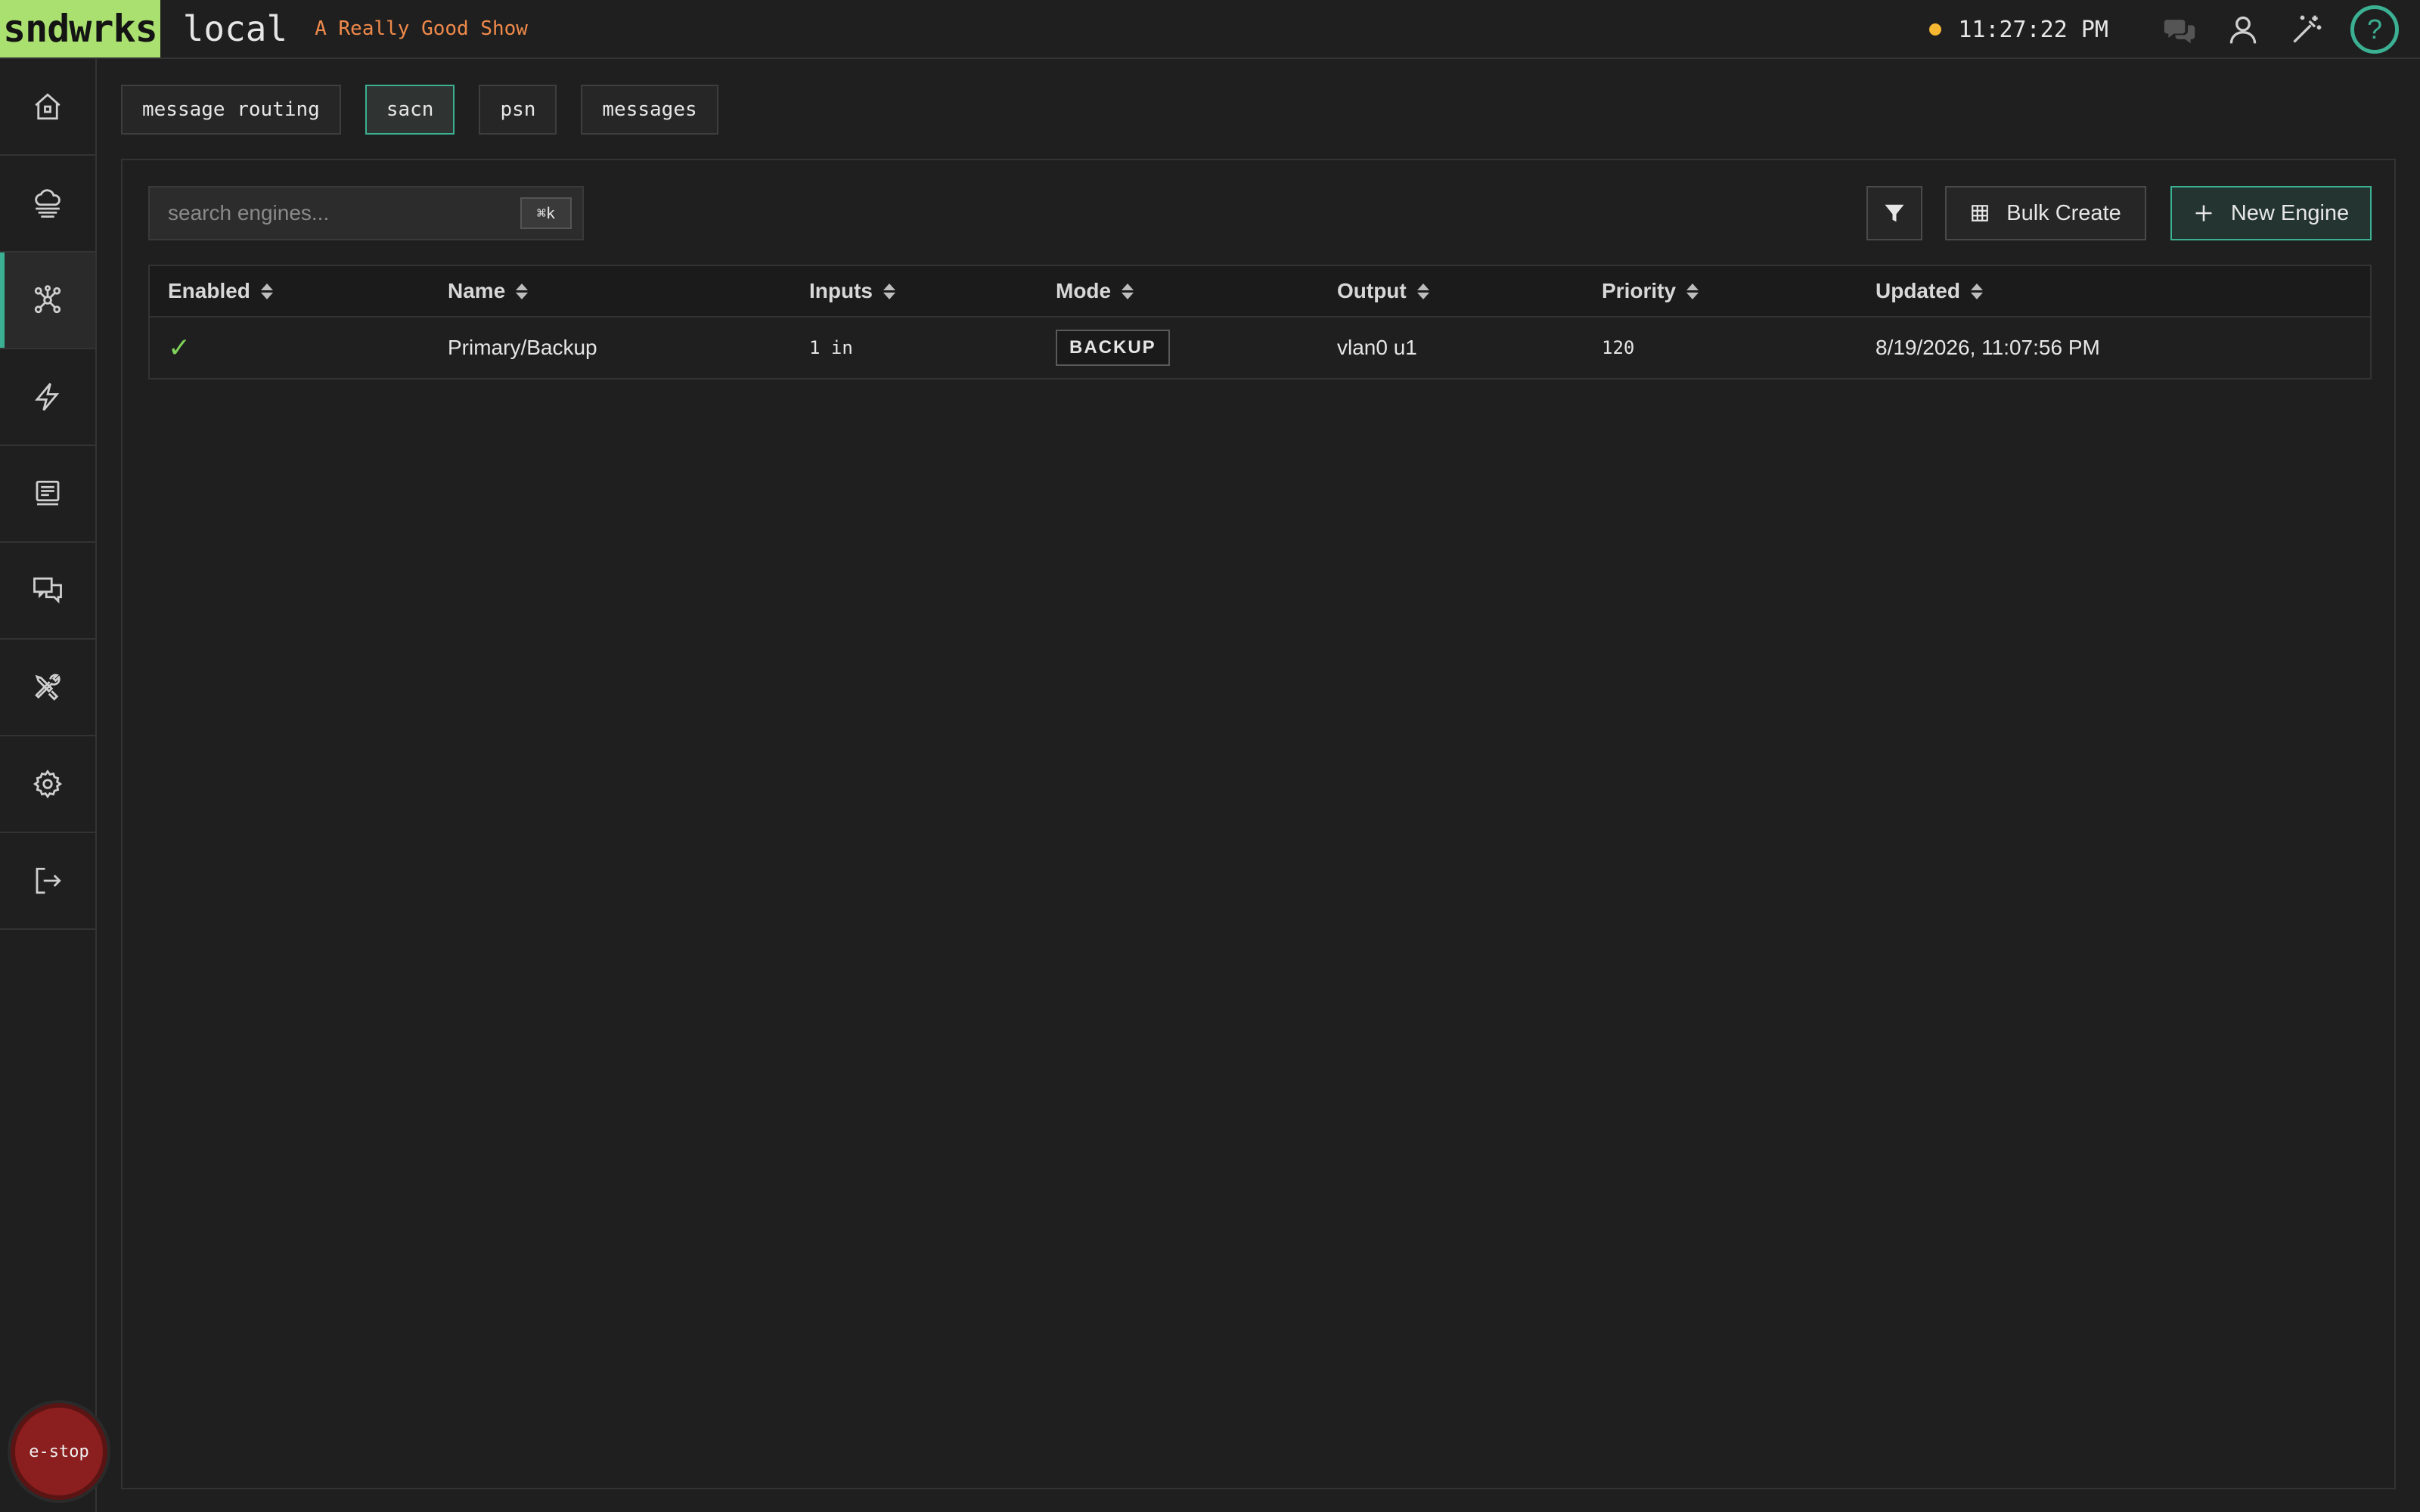 Image resolution: width=2420 pixels, height=1512 pixels. I want to click on presentation-icon, so click(48, 493).